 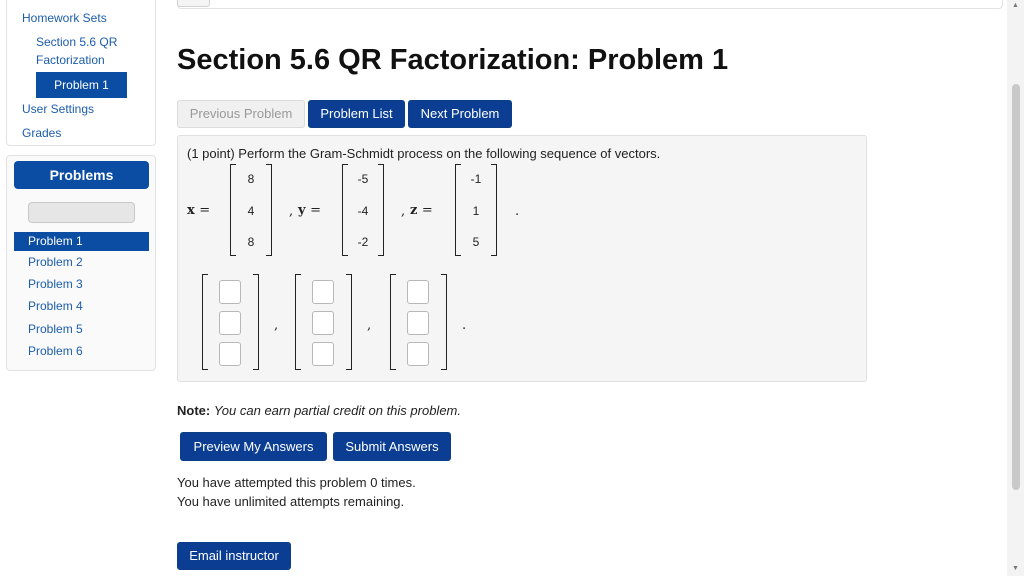 I want to click on vector-y-matrix: -5 -4 -2, so click(x=363, y=210).